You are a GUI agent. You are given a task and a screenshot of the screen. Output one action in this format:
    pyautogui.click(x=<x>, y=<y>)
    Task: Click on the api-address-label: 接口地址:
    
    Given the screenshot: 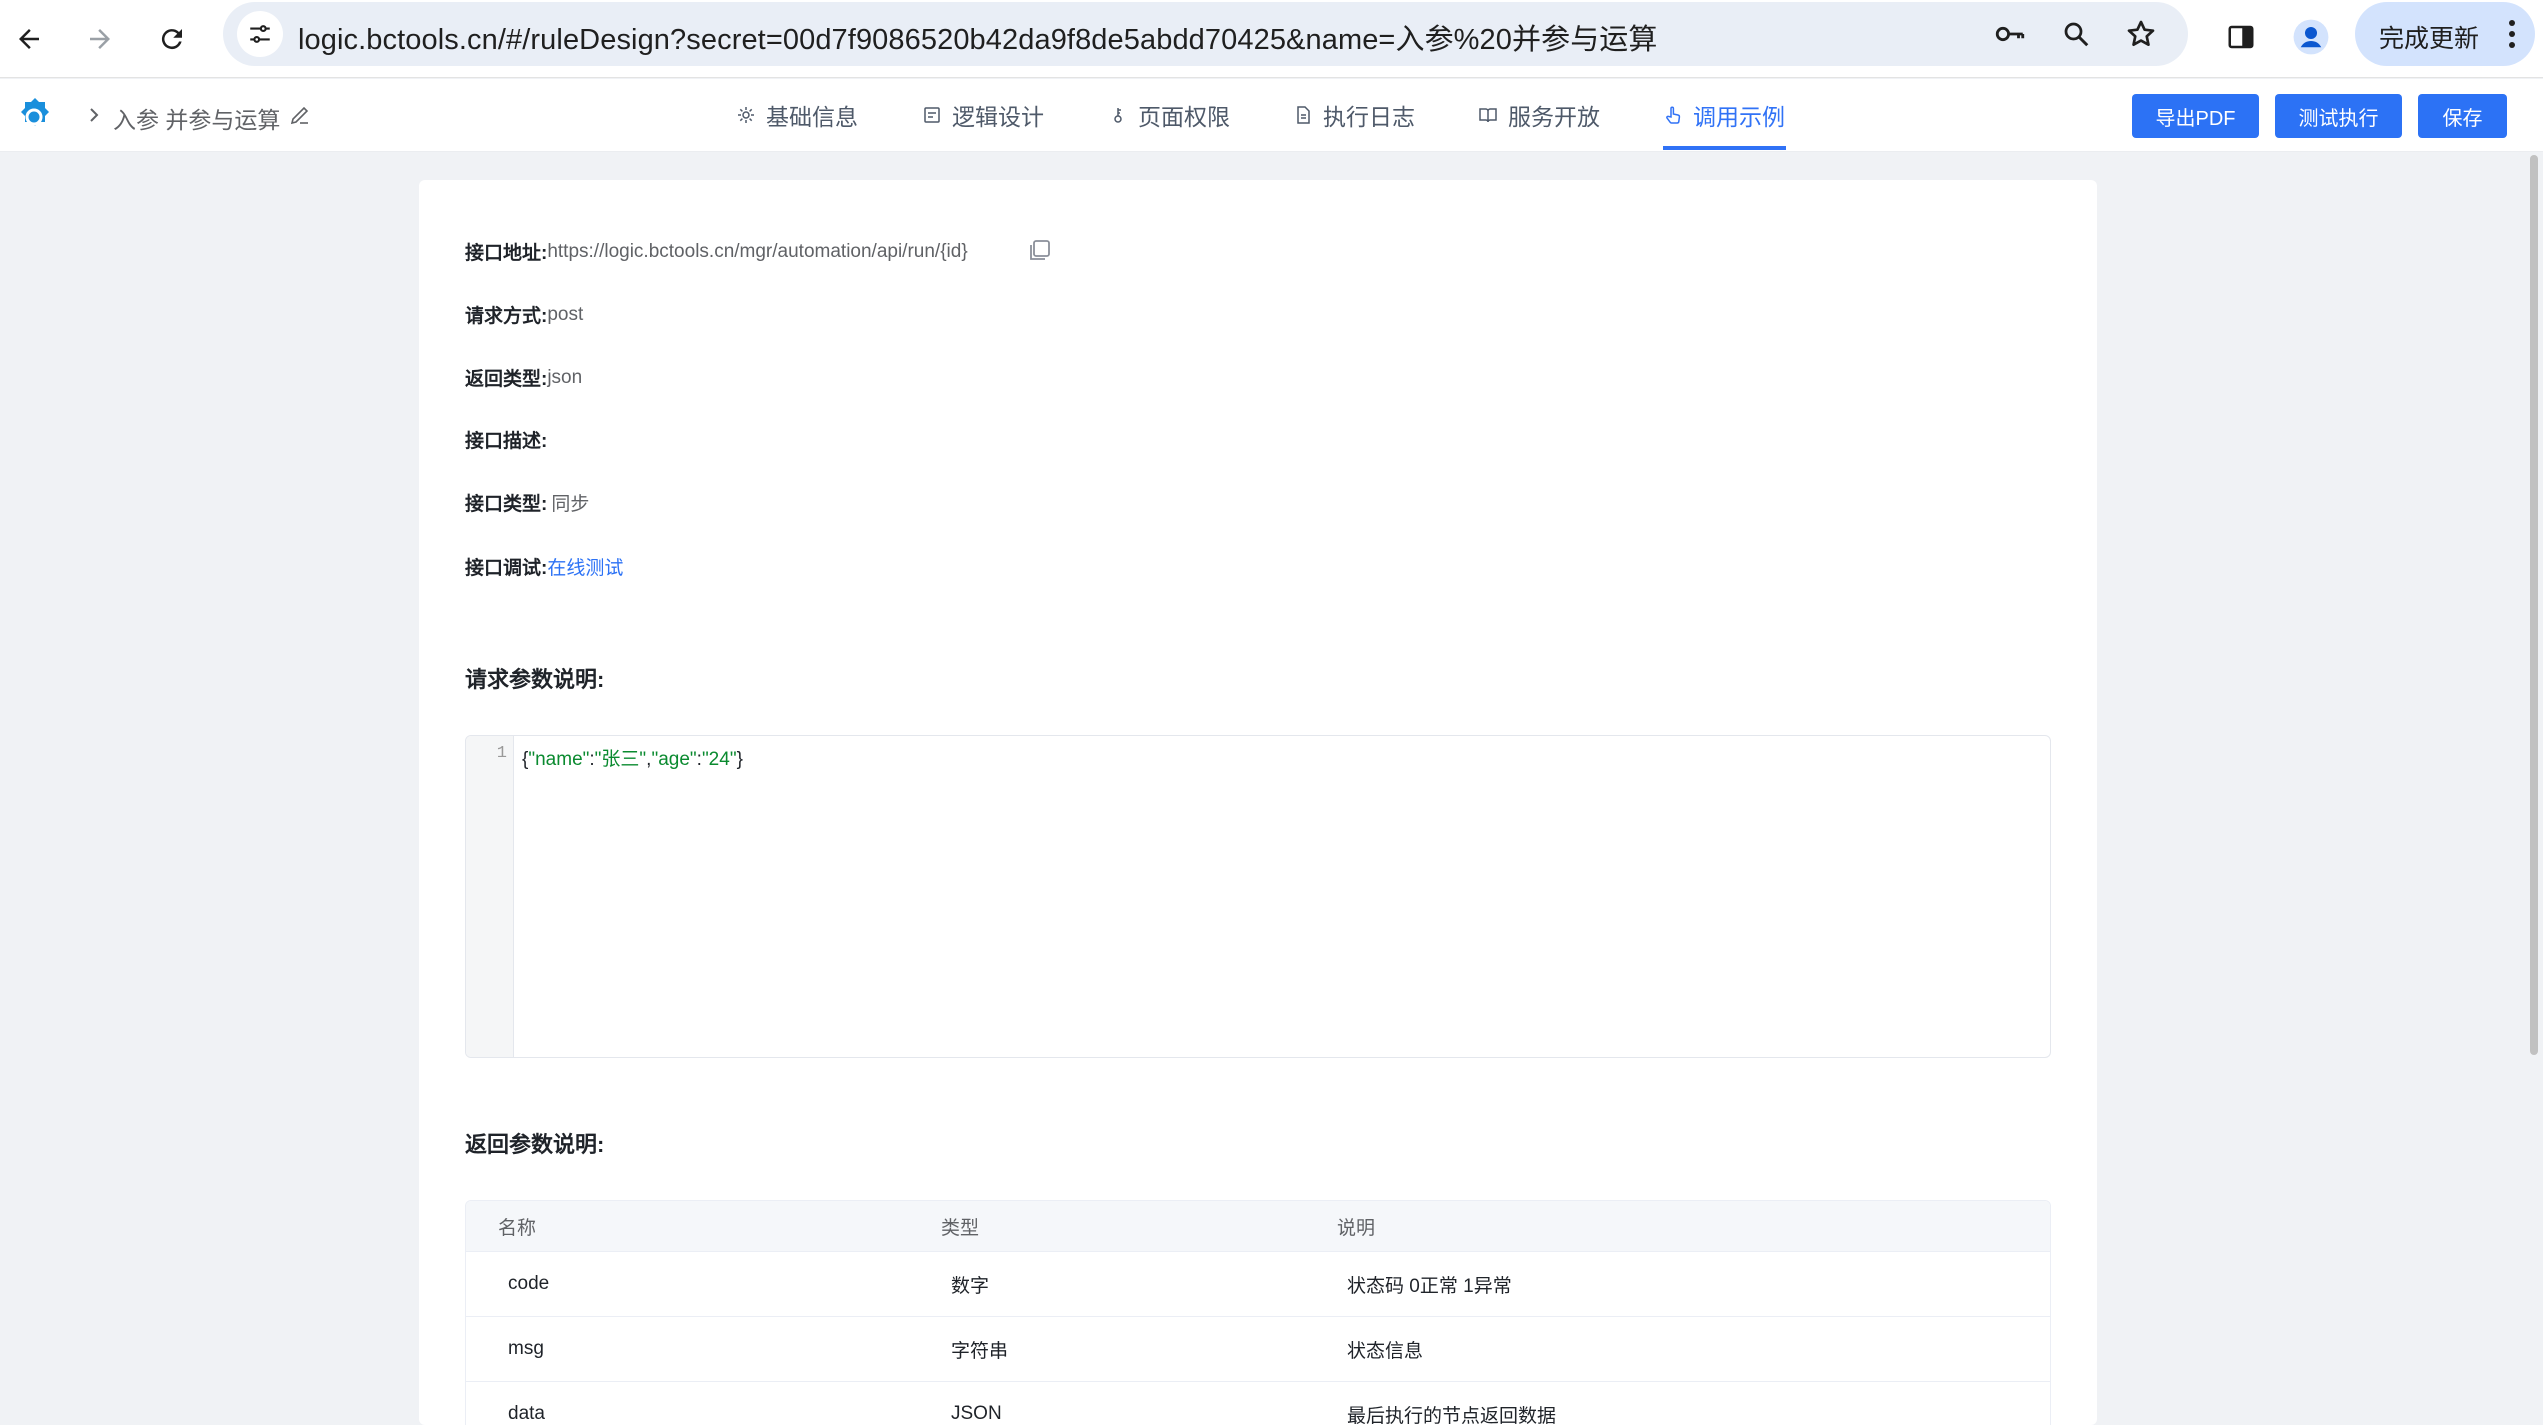 What is the action you would take?
    pyautogui.click(x=506, y=253)
    